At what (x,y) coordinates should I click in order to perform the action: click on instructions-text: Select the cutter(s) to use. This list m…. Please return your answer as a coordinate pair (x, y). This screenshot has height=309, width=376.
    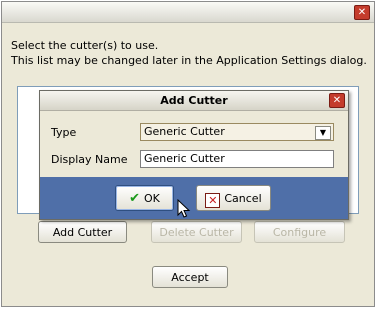
    Looking at the image, I should click on (192, 53).